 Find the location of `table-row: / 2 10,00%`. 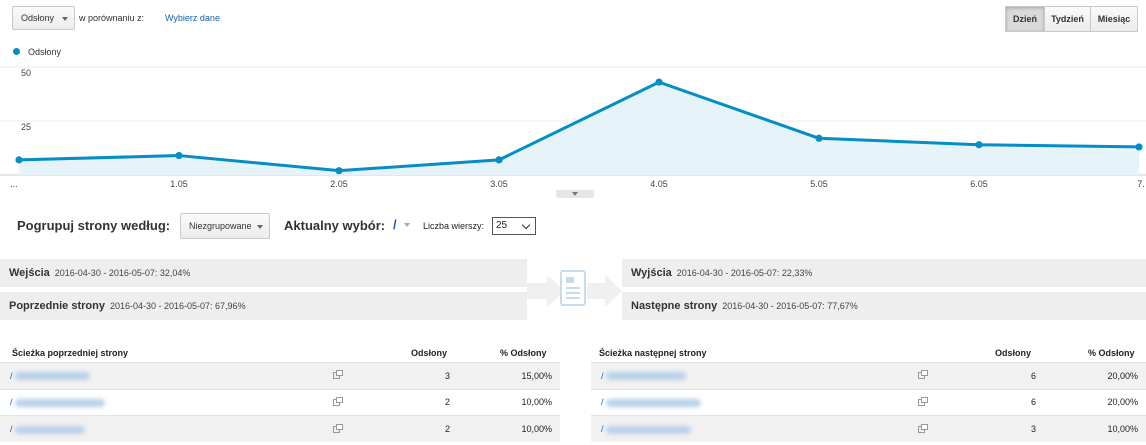

table-row: / 2 10,00% is located at coordinates (280, 428).